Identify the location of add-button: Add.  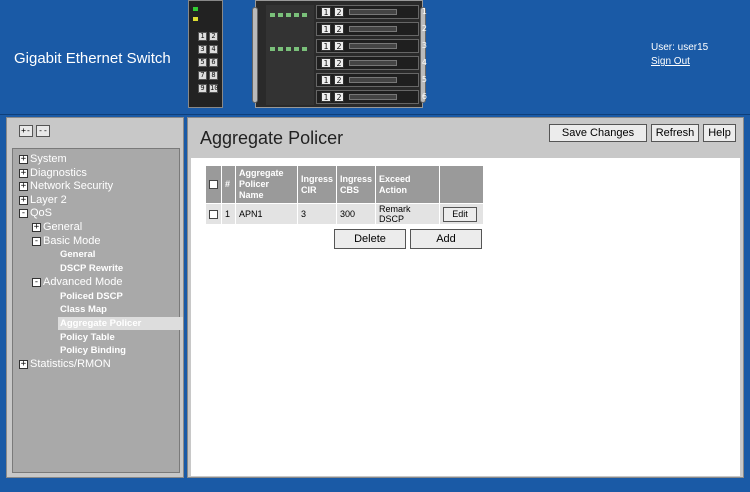
(446, 239).